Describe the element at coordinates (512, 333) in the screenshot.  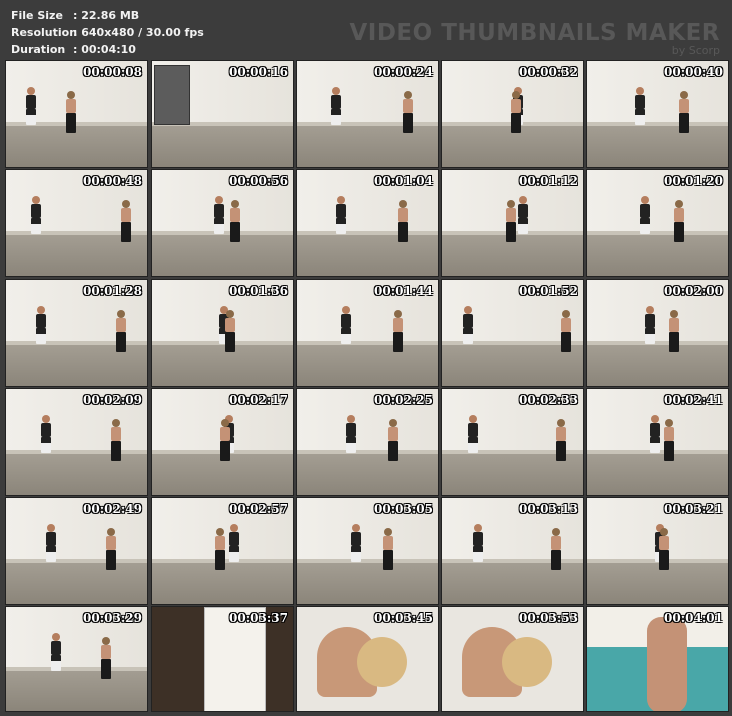
I see `video-thumbnail: 00:01:52` at that location.